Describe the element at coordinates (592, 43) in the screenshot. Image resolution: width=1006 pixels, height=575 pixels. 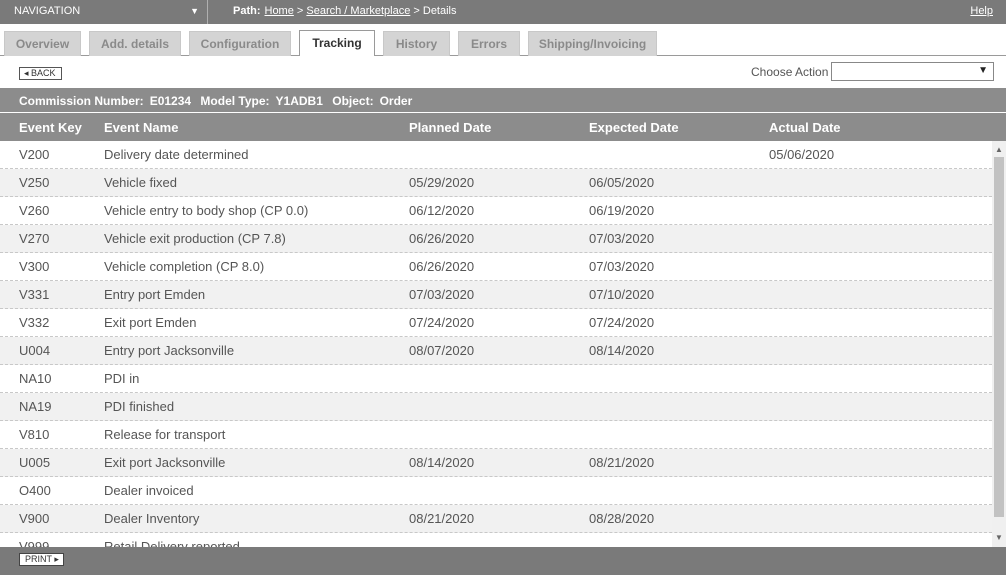
I see `tab-shipping-invoicing: Shipping/Invoicing` at that location.